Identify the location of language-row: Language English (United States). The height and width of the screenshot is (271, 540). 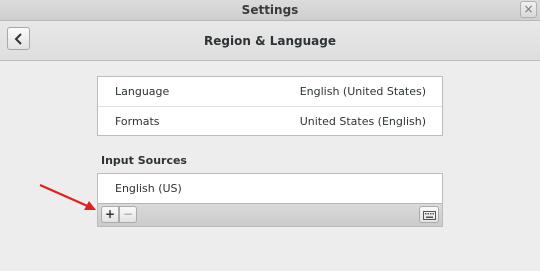
(270, 91).